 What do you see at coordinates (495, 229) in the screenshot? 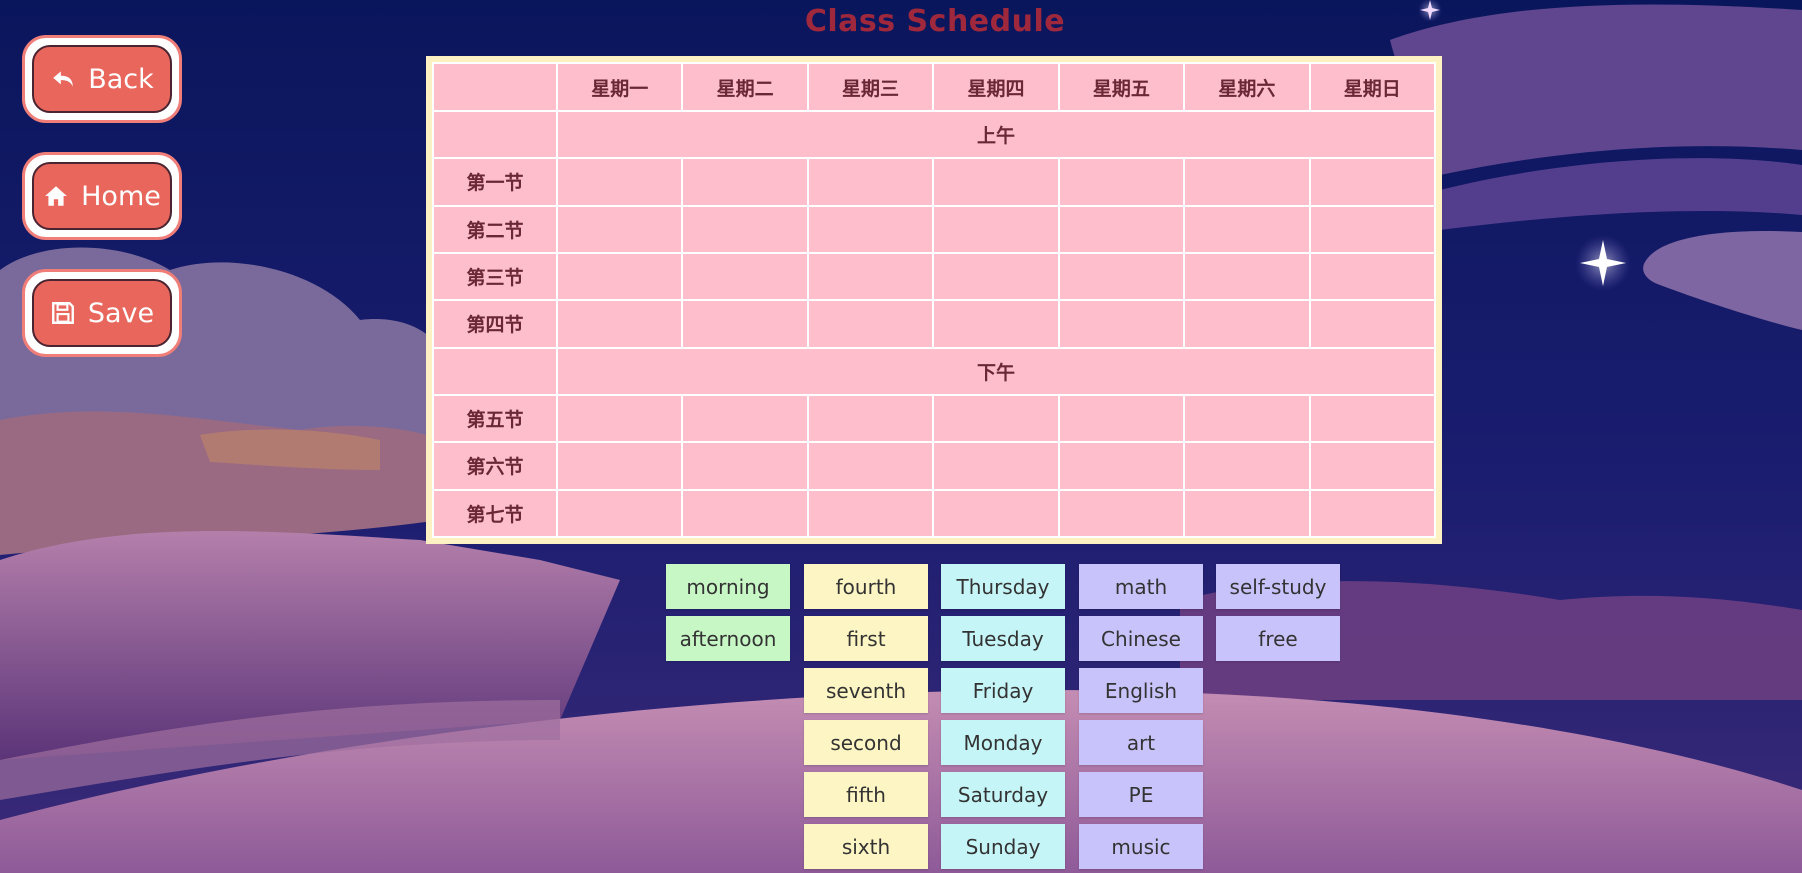
I see `period-label: 第二节` at bounding box center [495, 229].